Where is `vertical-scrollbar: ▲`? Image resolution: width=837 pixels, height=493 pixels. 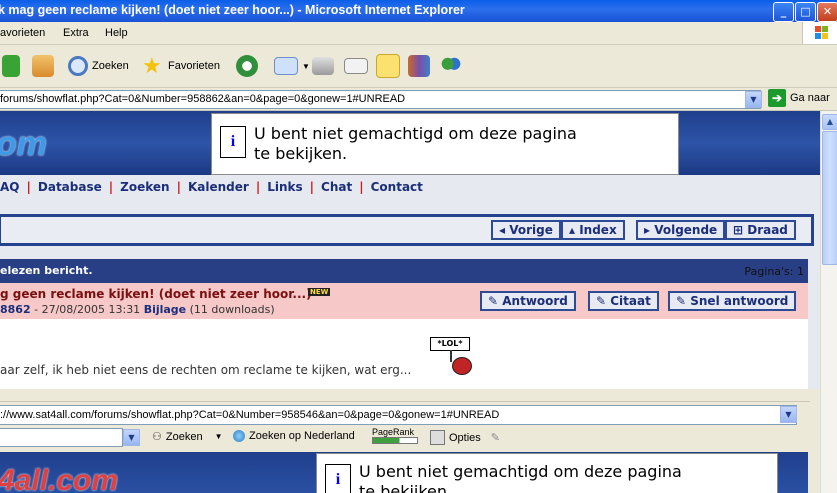 vertical-scrollbar: ▲ is located at coordinates (828, 302).